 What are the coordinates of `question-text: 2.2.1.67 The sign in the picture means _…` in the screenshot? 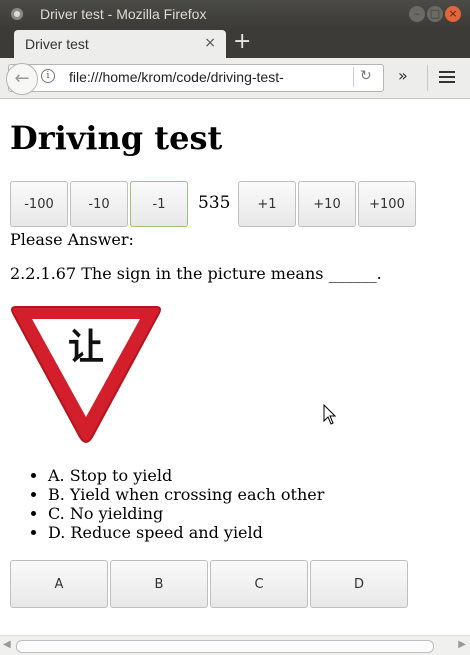 It's located at (196, 273).